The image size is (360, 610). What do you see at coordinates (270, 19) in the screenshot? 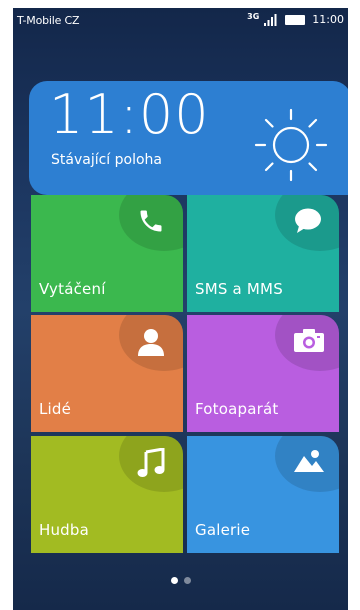
I see `signal-icon` at bounding box center [270, 19].